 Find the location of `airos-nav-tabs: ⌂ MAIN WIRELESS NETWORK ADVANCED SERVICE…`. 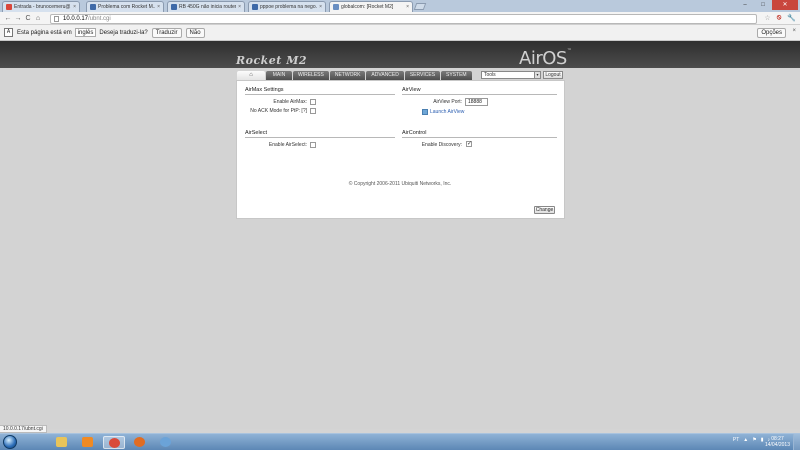

airos-nav-tabs: ⌂ MAIN WIRELESS NETWORK ADVANCED SERVICE… is located at coordinates (354, 75).